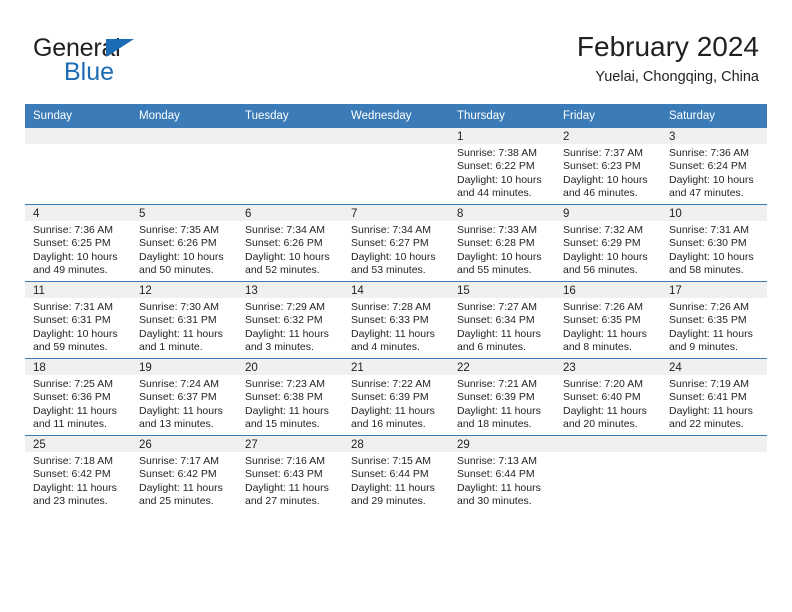  Describe the element at coordinates (396, 290) in the screenshot. I see `day-number: 14` at that location.